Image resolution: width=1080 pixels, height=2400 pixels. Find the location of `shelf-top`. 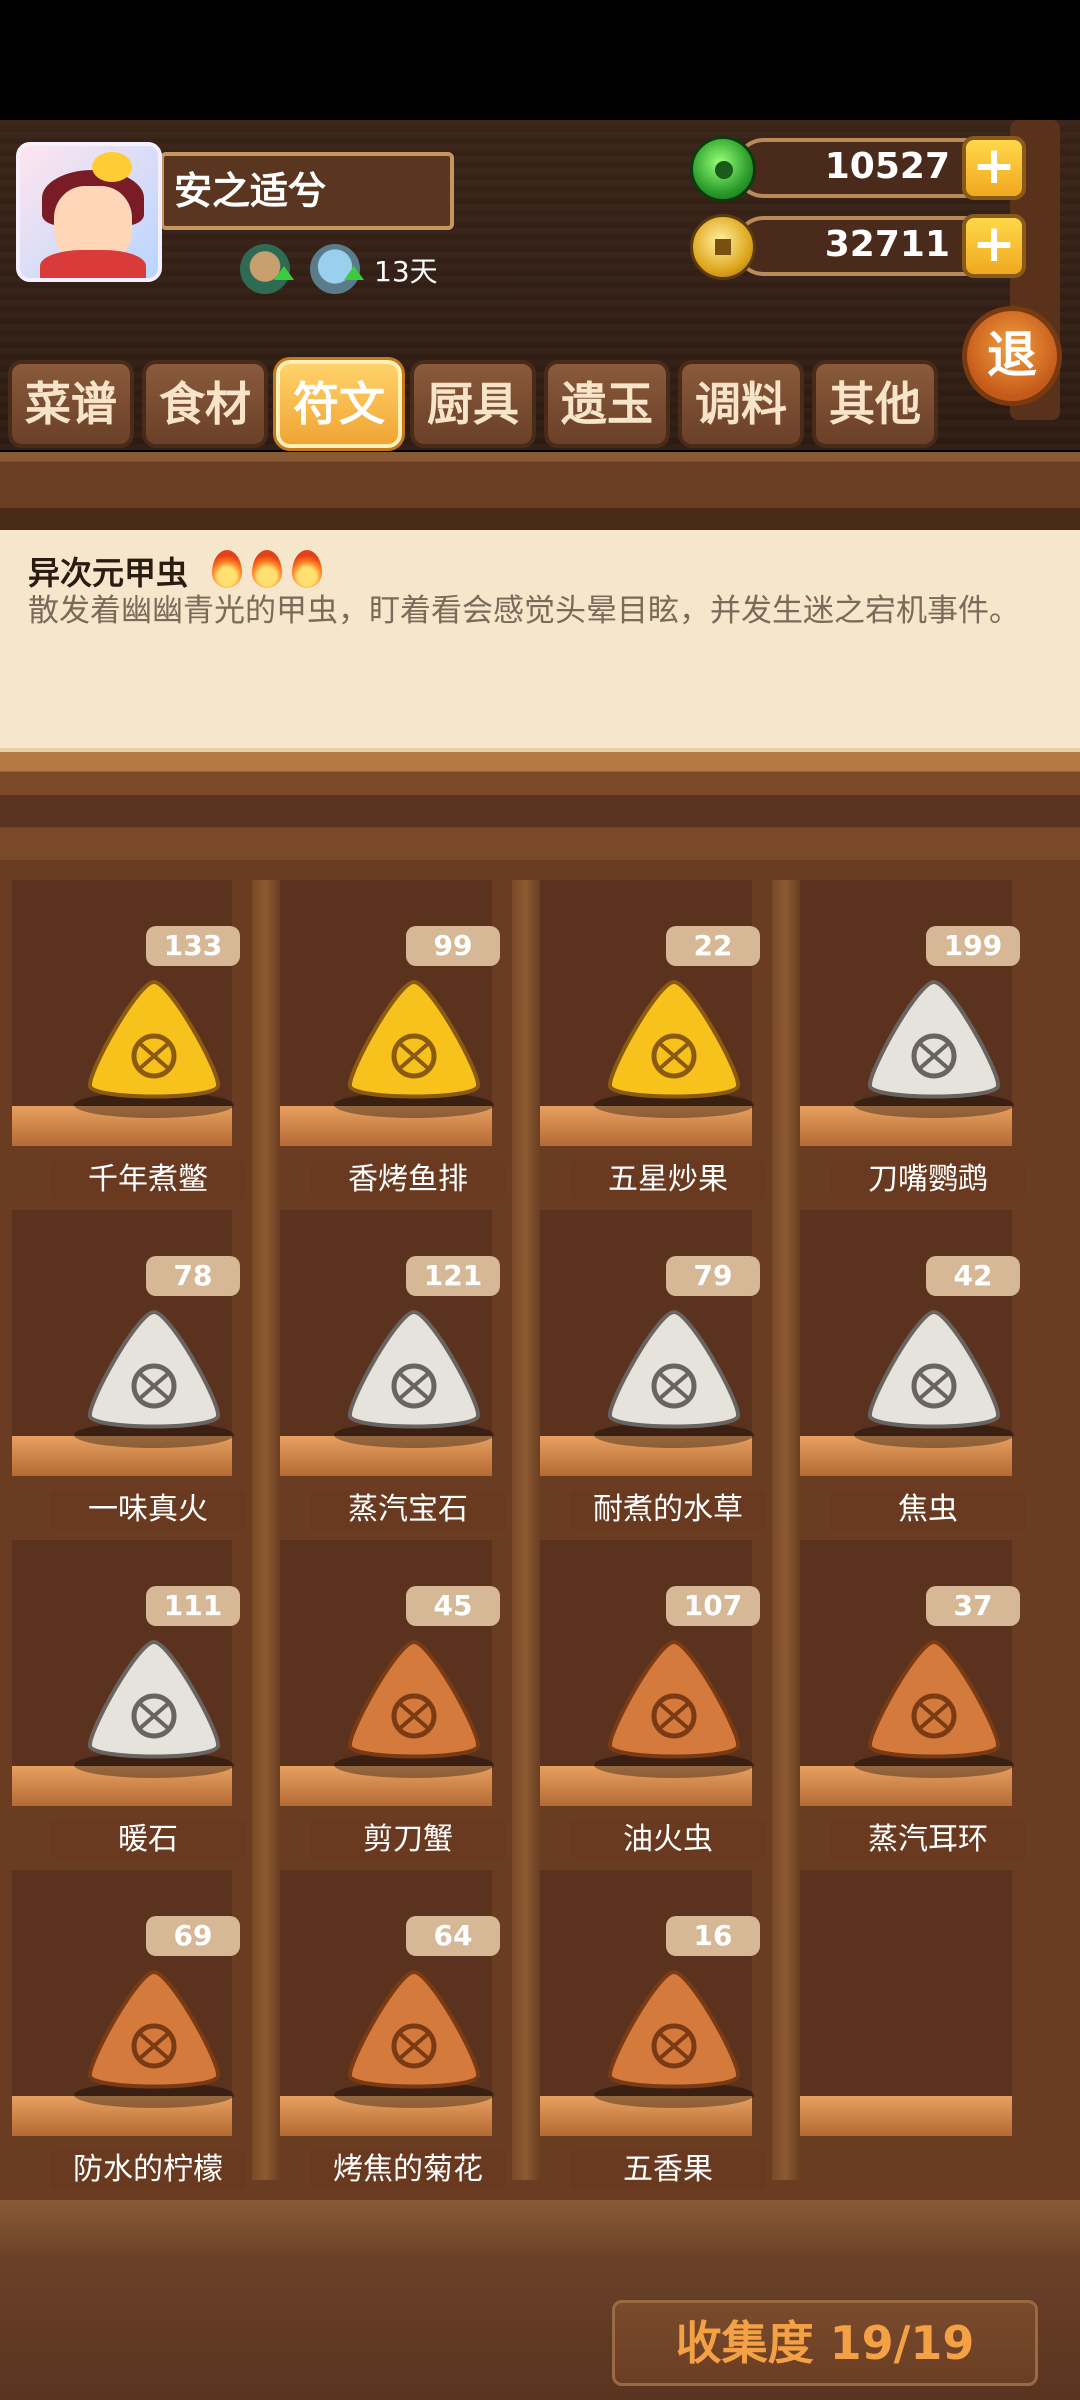

shelf-top is located at coordinates (540, 492).